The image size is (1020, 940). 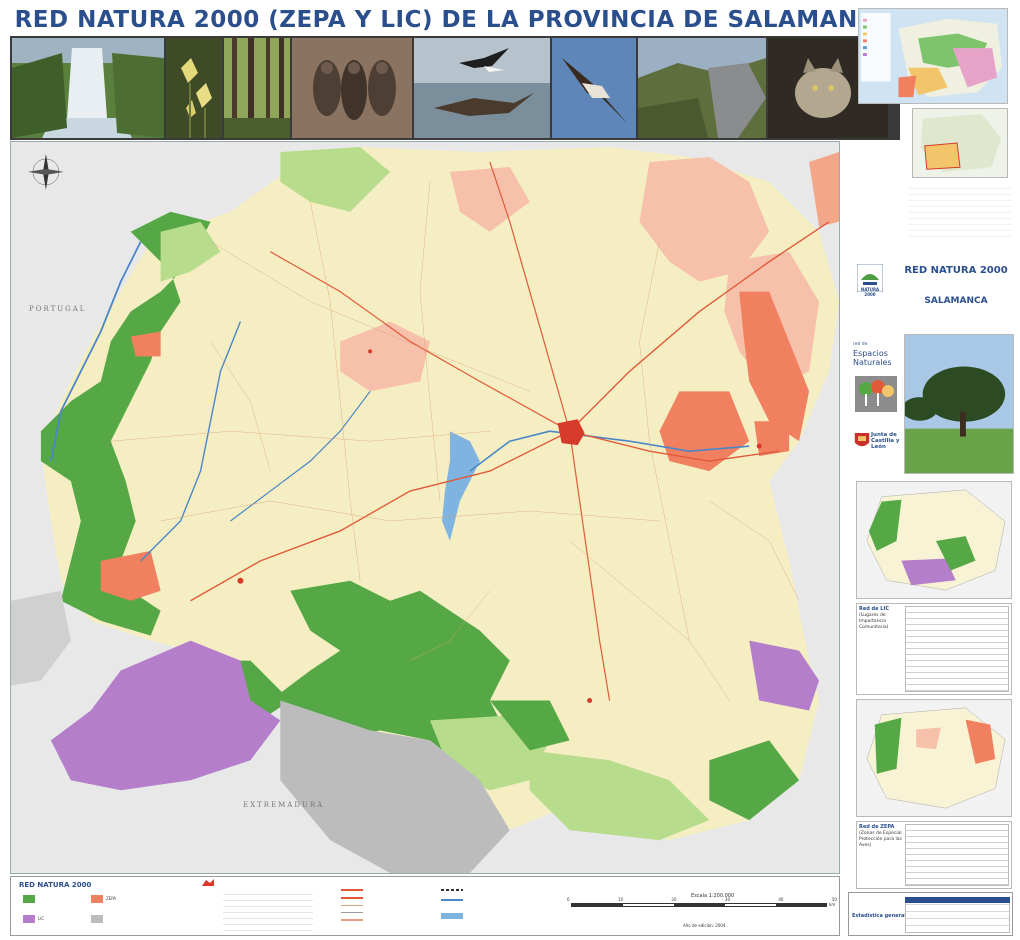 What do you see at coordinates (41, 918) in the screenshot?
I see `legend-label-lic: LIC` at bounding box center [41, 918].